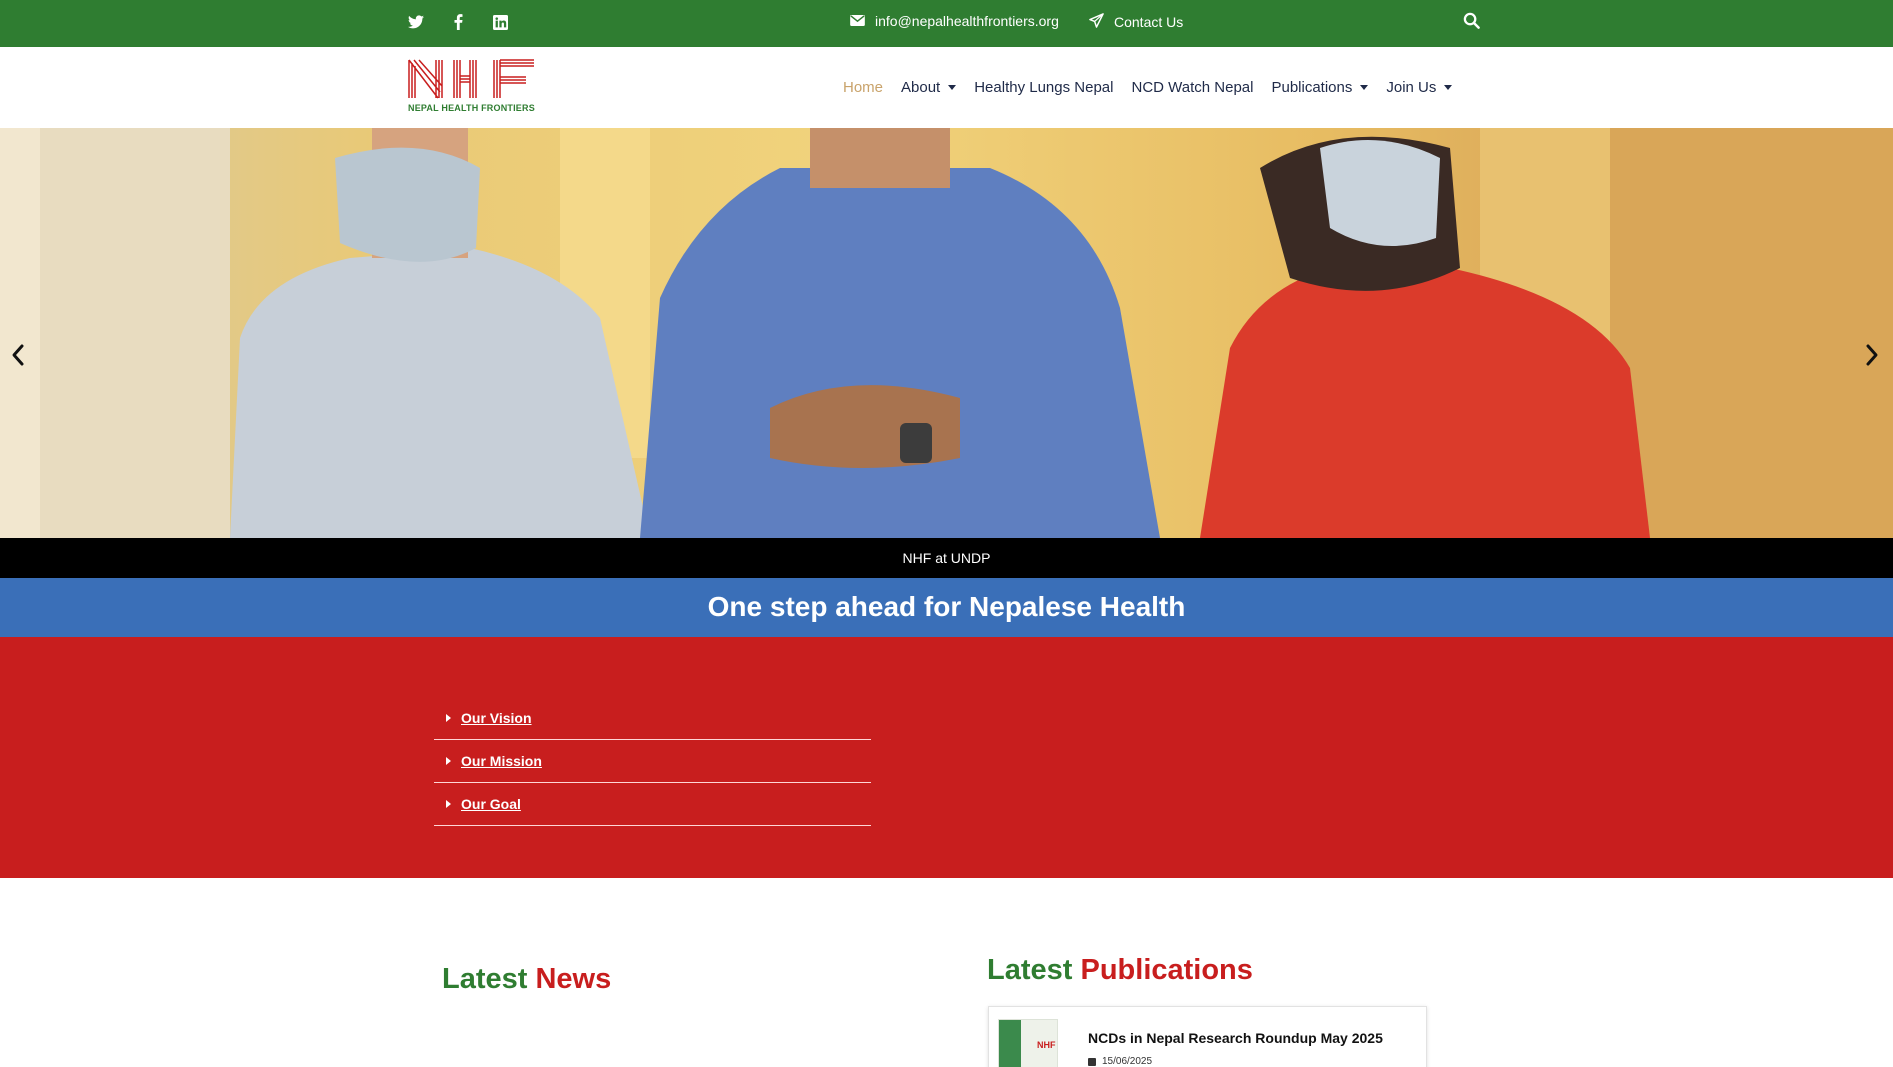  I want to click on nav-item-join-us: Join Us, so click(1419, 87).